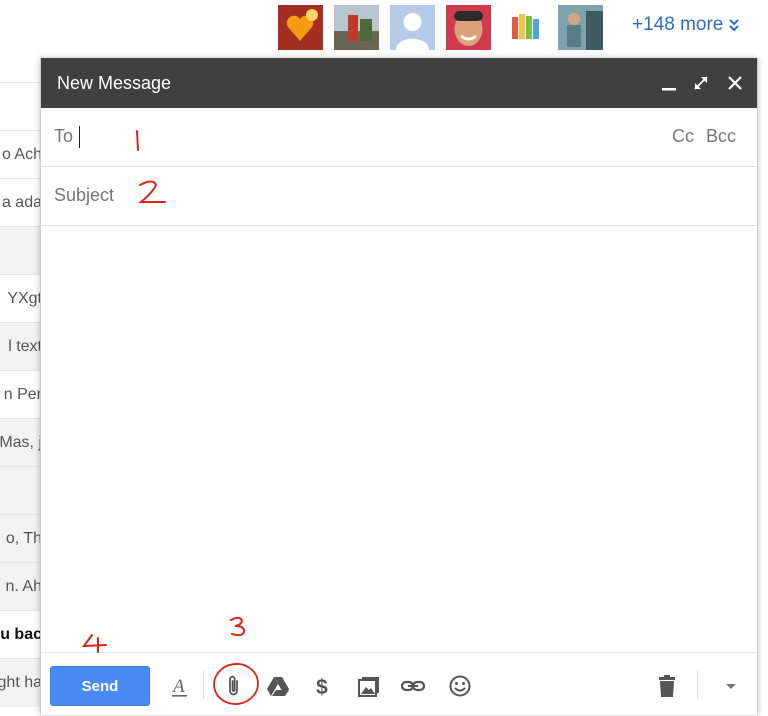 This screenshot has width=768, height=716. What do you see at coordinates (278, 686) in the screenshot?
I see `google-drive-icon` at bounding box center [278, 686].